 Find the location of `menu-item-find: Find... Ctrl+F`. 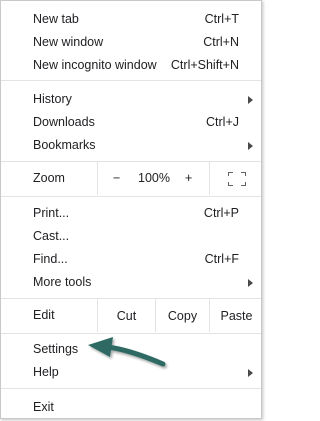

menu-item-find: Find... Ctrl+F is located at coordinates (131, 259).